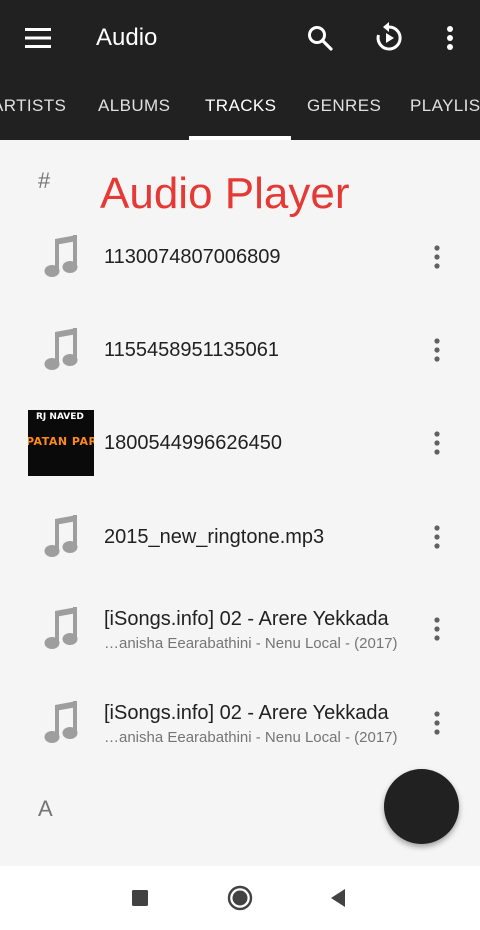 The height and width of the screenshot is (930, 480). I want to click on home-icon, so click(240, 898).